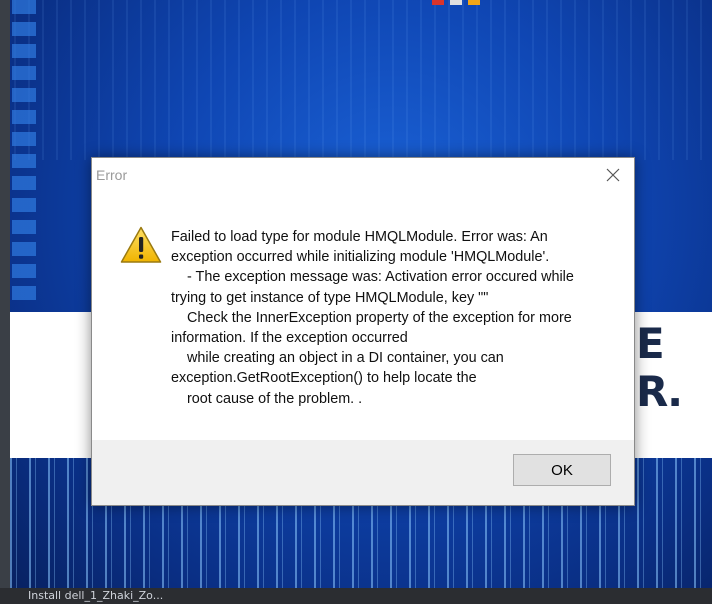 The width and height of the screenshot is (712, 604). What do you see at coordinates (460, 2) in the screenshot?
I see `background-top-marks` at bounding box center [460, 2].